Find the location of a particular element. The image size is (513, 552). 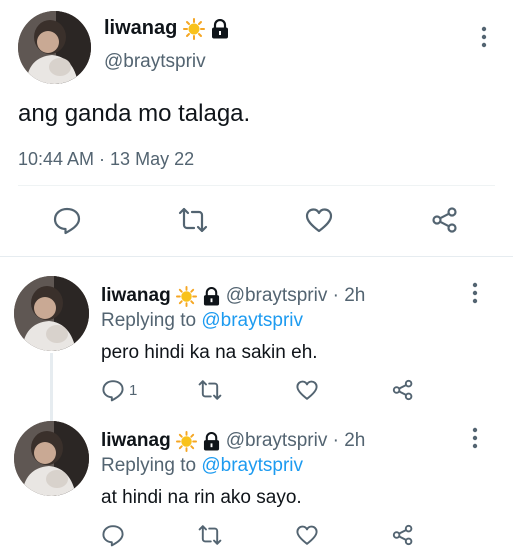

reply-text: pero hindi ka na sakin eh. is located at coordinates (209, 352).